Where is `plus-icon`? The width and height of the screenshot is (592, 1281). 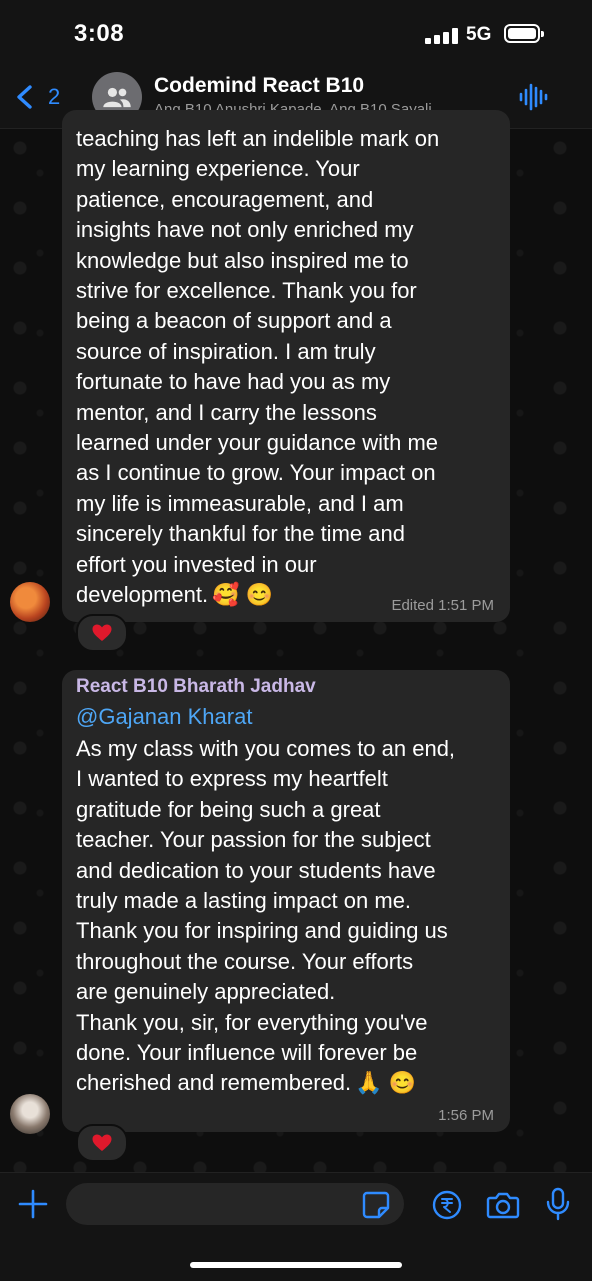 plus-icon is located at coordinates (33, 1204).